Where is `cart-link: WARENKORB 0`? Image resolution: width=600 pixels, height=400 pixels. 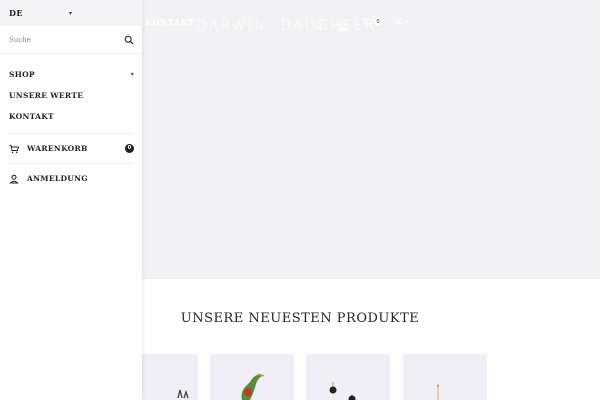
cart-link: WARENKORB 0 is located at coordinates (71, 148).